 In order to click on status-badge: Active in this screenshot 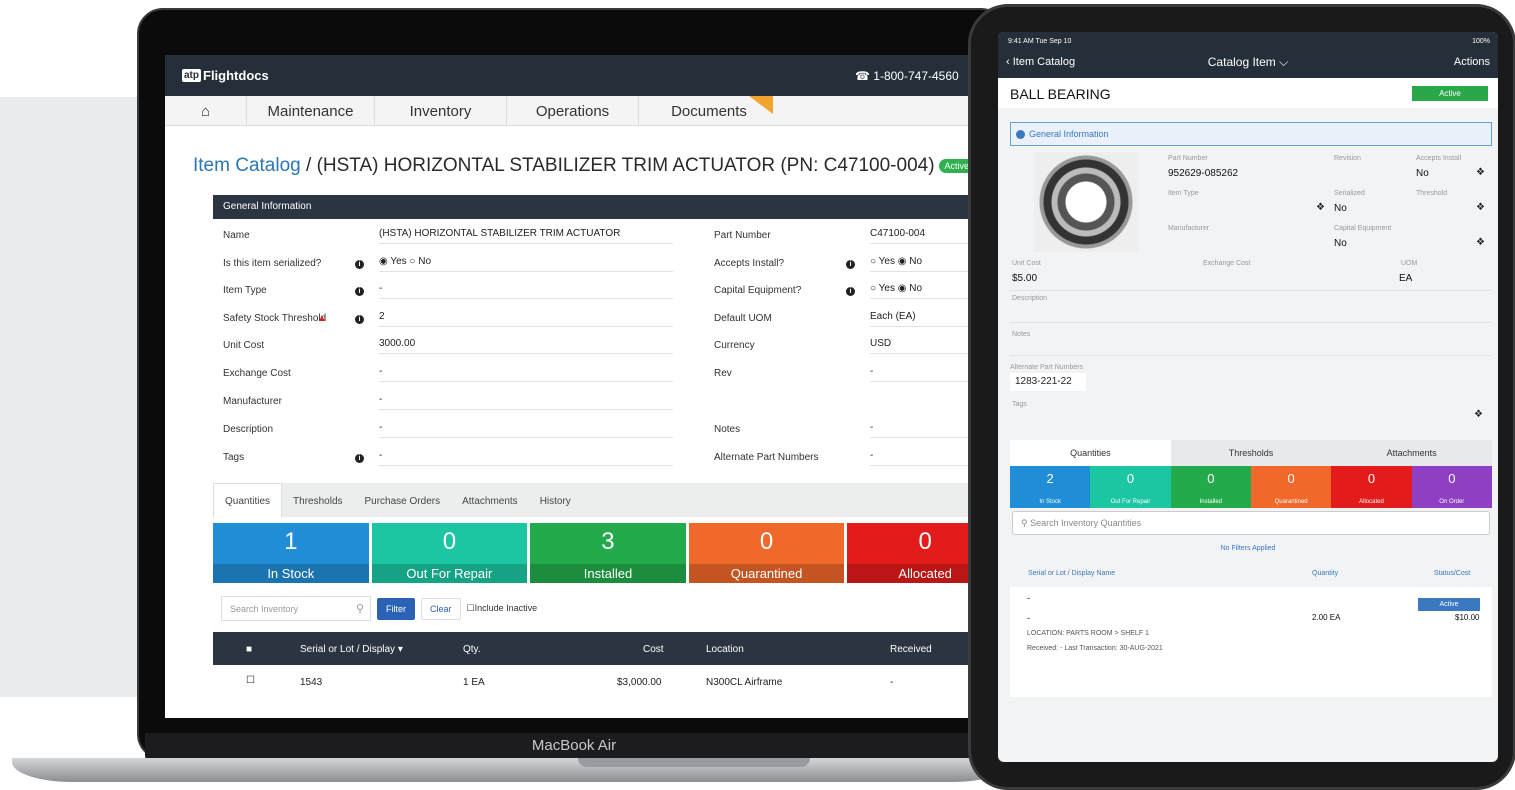, I will do `click(1450, 93)`.